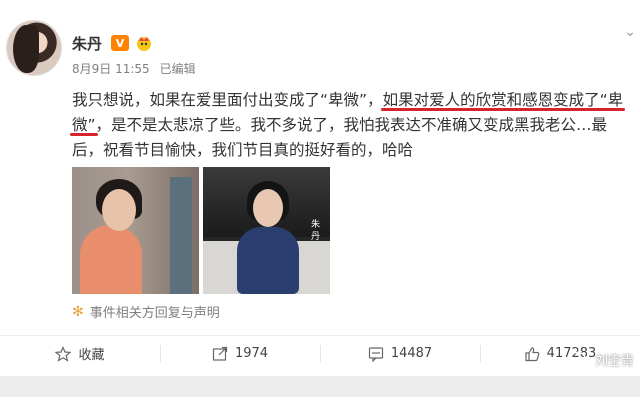  What do you see at coordinates (111, 68) in the screenshot?
I see `post-timestamp: 8月9日 11:55` at bounding box center [111, 68].